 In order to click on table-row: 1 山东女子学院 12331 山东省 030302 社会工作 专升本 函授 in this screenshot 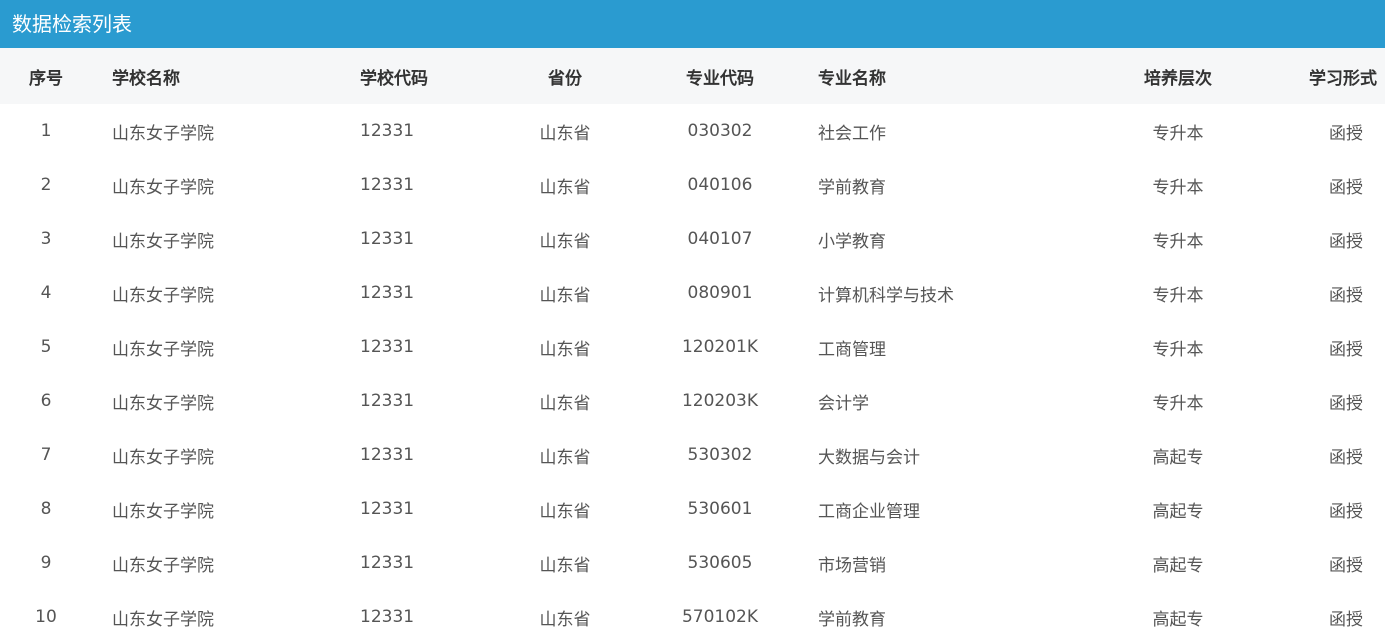, I will do `click(692, 131)`.